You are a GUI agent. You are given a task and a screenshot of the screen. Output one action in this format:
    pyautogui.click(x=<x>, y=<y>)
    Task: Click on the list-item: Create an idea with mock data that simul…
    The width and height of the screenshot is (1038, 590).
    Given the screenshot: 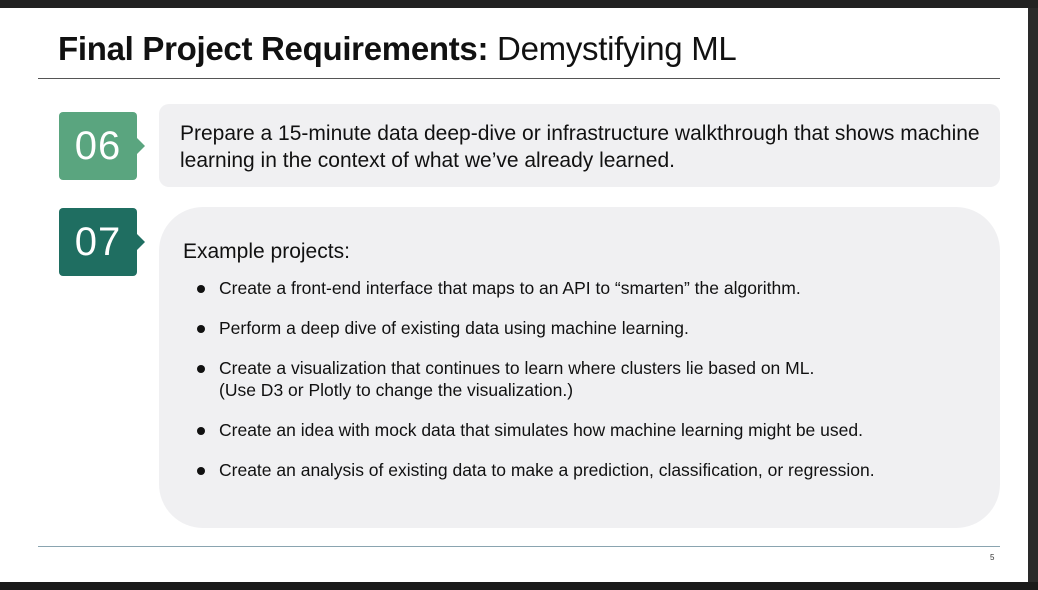 What is the action you would take?
    pyautogui.click(x=590, y=430)
    